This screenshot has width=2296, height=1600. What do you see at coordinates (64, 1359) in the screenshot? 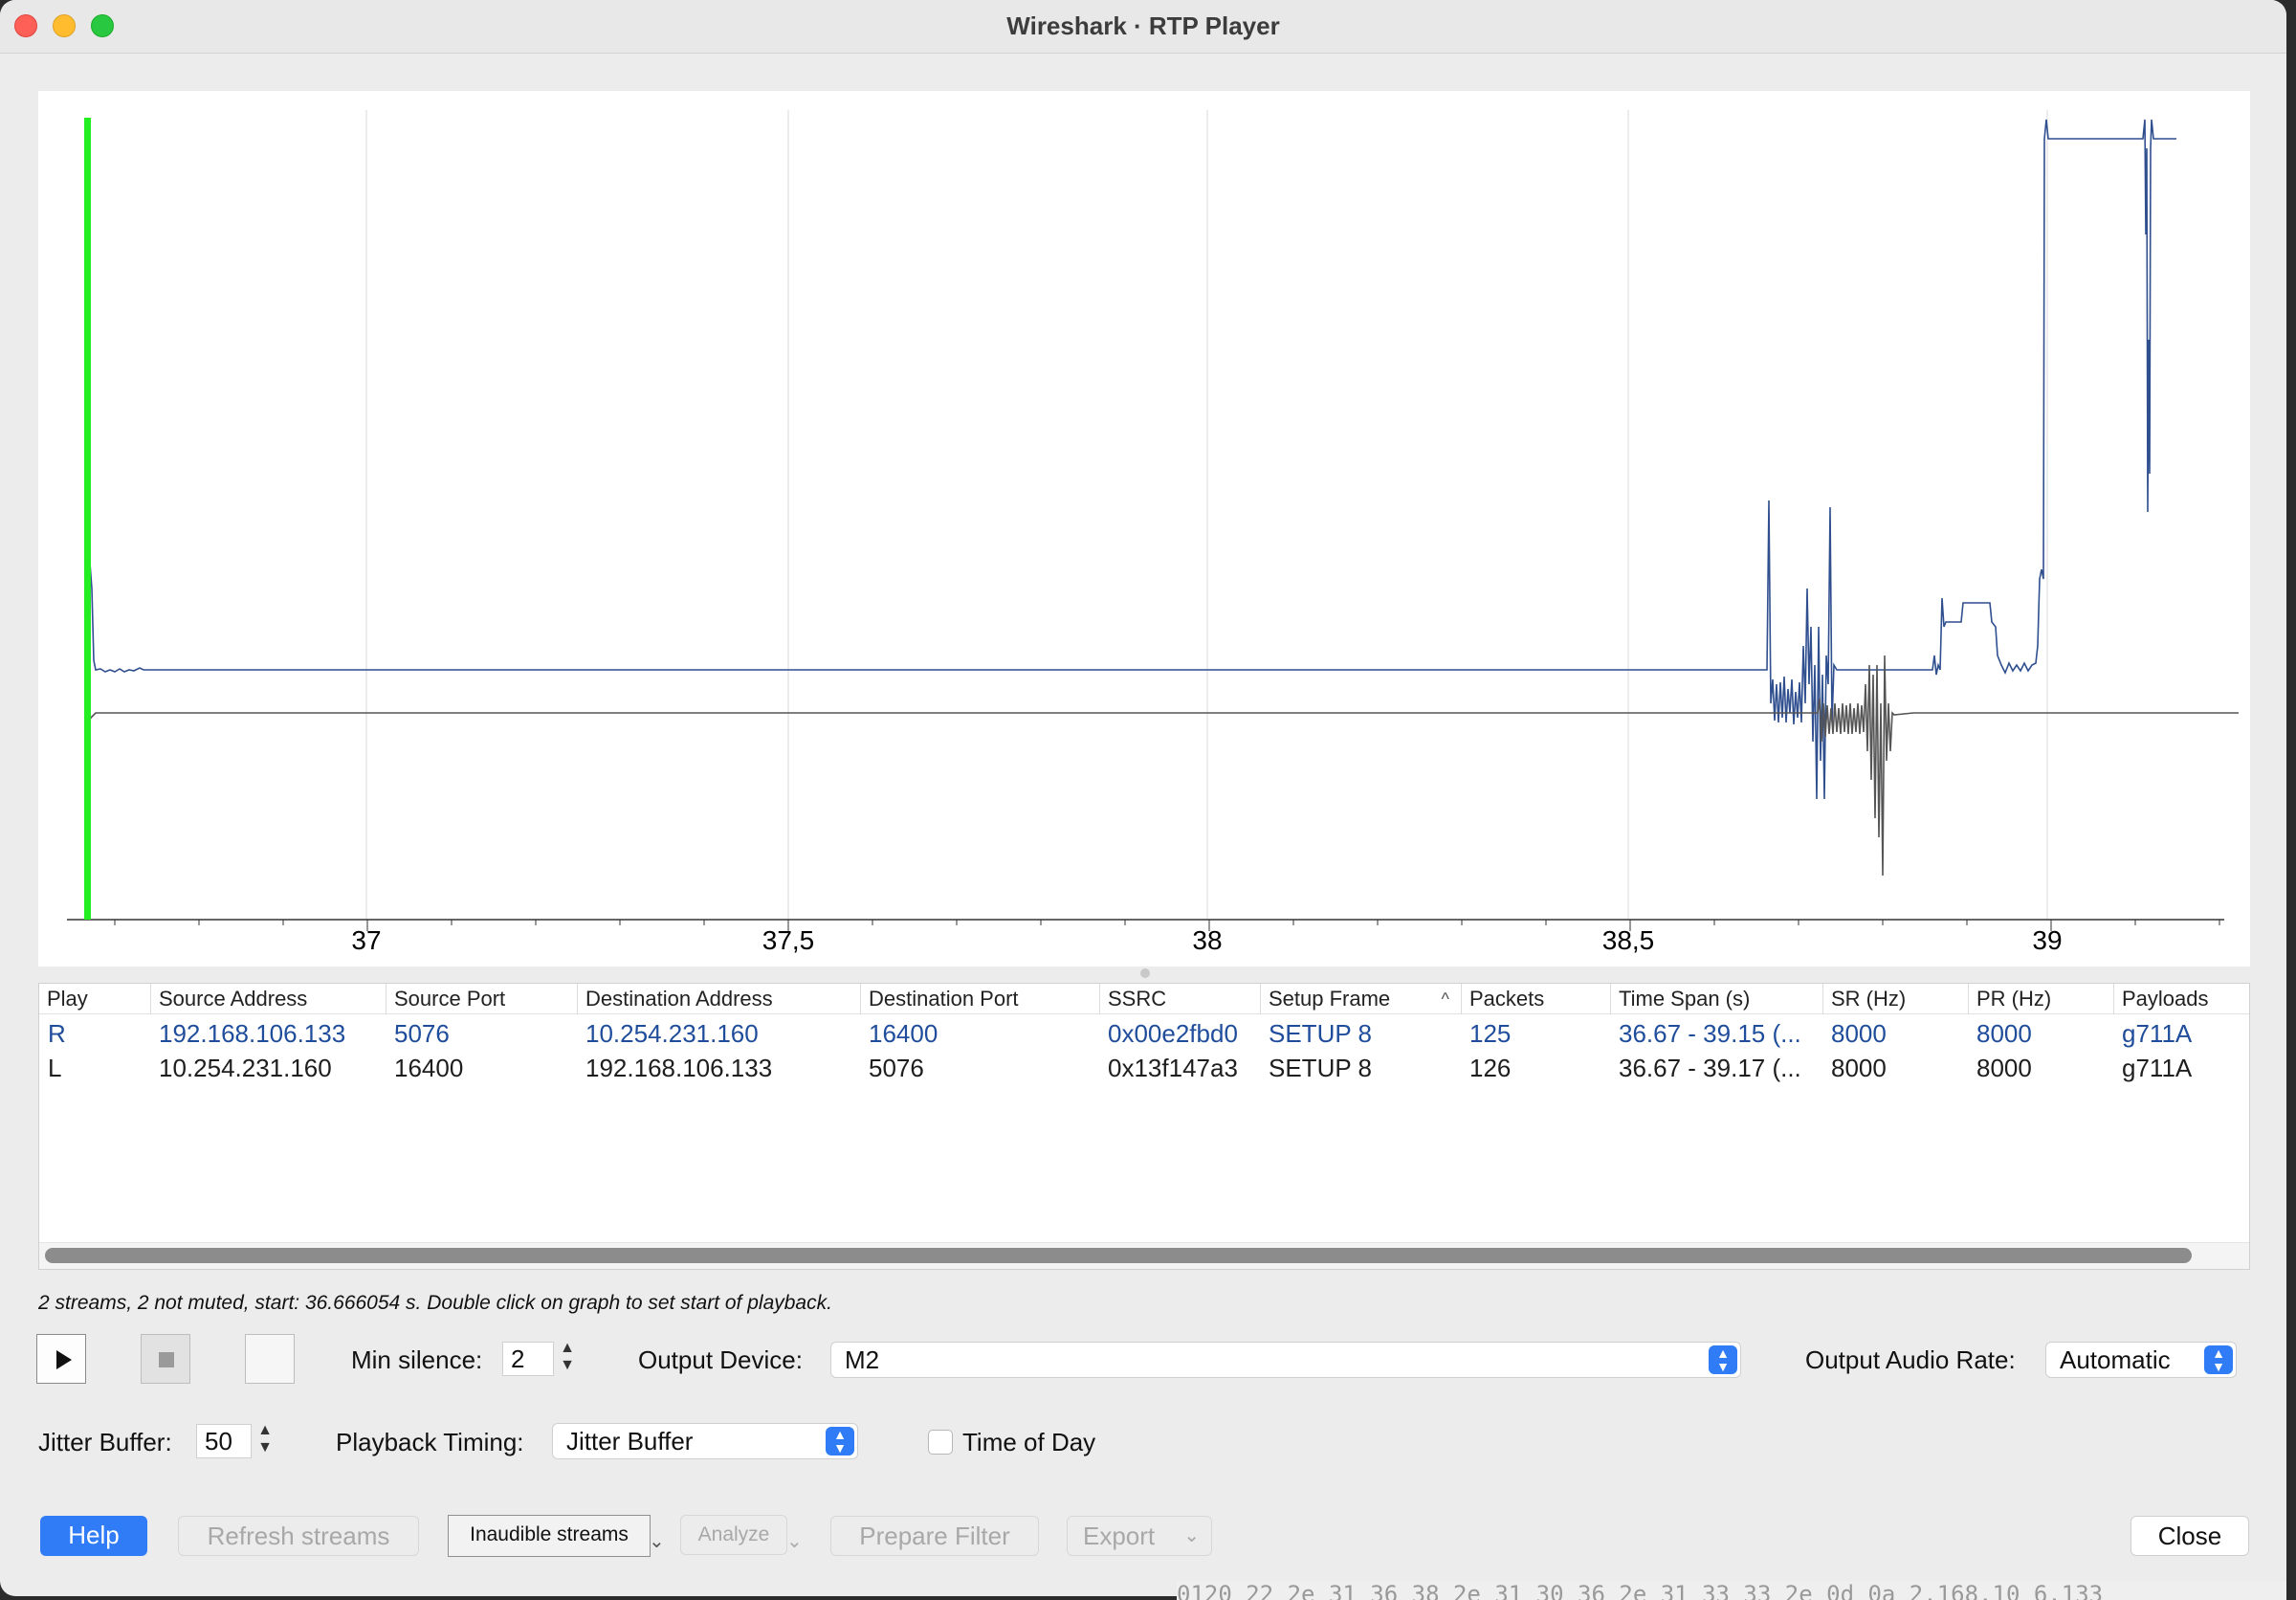
I see `play-icon` at bounding box center [64, 1359].